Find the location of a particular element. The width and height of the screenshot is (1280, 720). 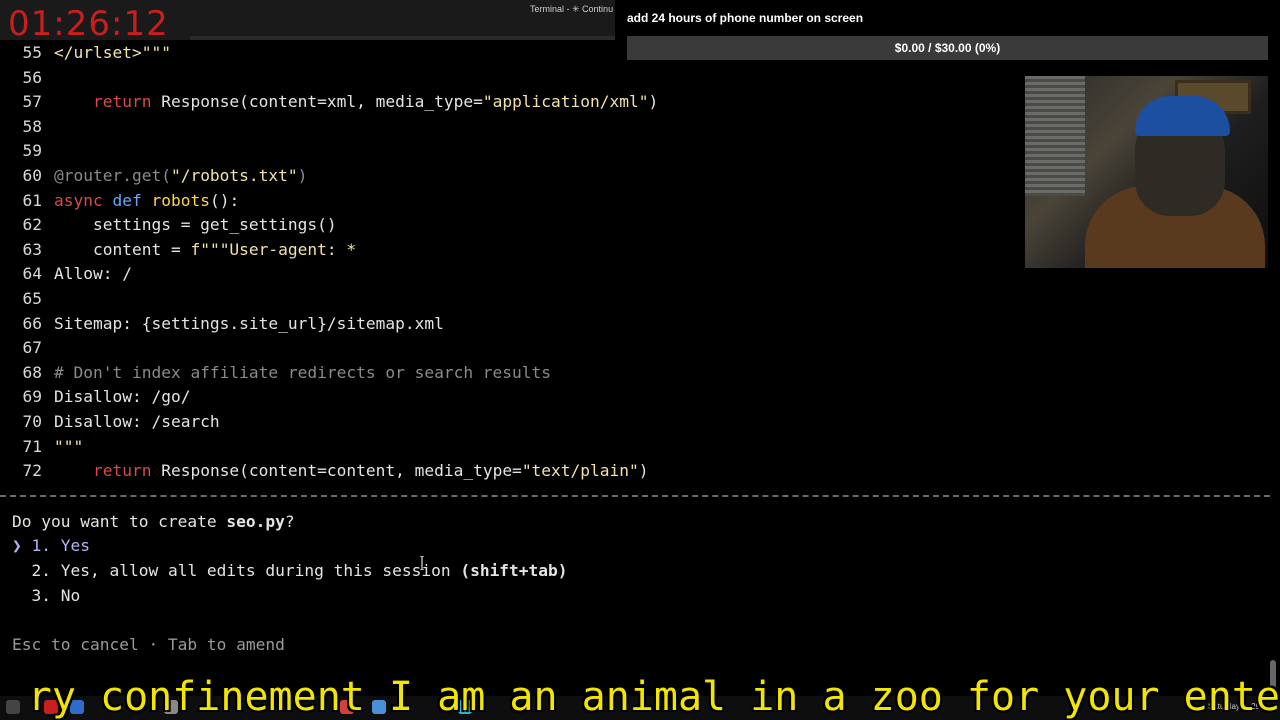

goal-progress-bar: $0.00 / $30.00 (0%) is located at coordinates (947, 48).